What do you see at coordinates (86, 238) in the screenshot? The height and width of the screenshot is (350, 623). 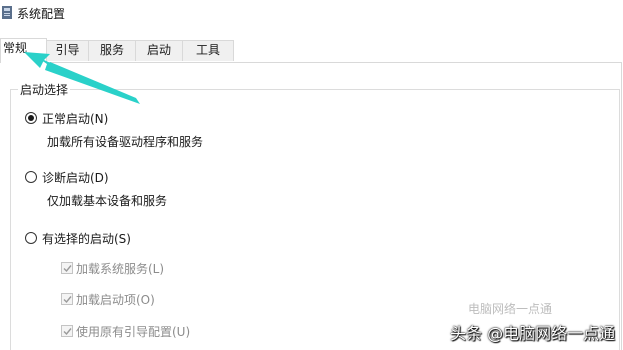 I see `selective-startup-label: 有选择的启动(S)` at bounding box center [86, 238].